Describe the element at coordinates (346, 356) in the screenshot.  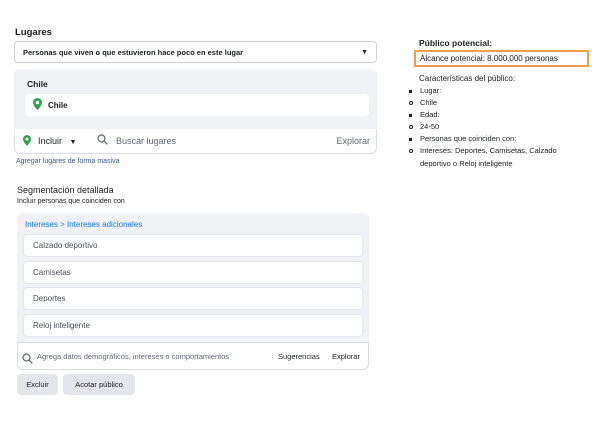
I see `interest-explore-link: Explorar` at that location.